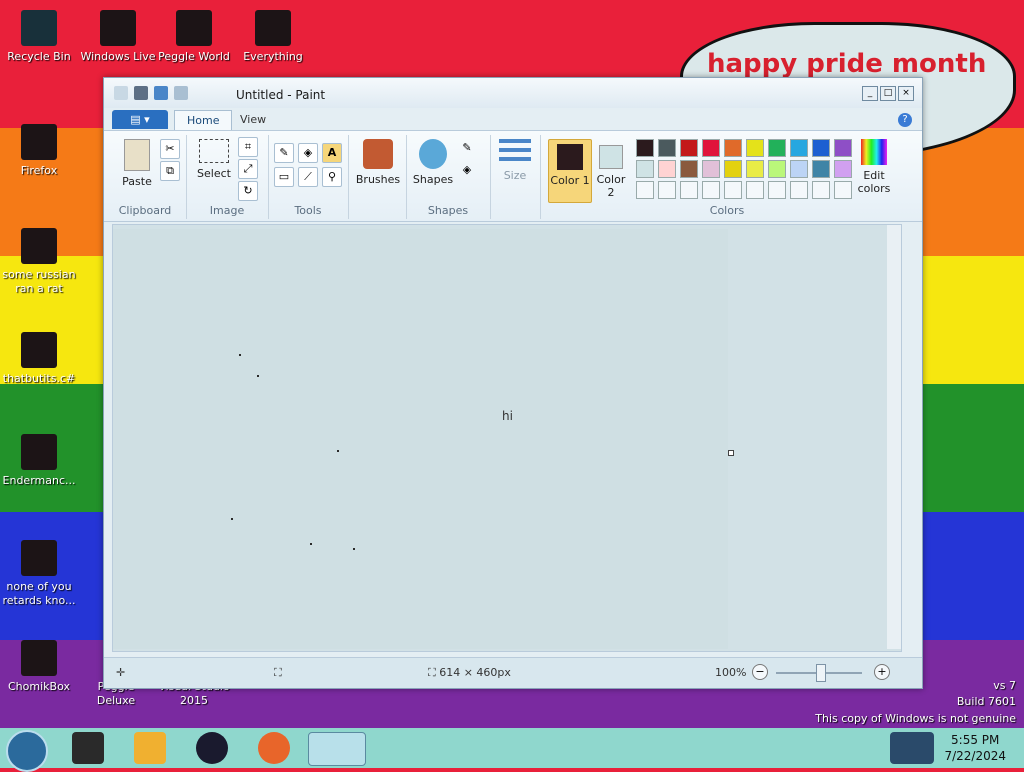  What do you see at coordinates (203, 120) in the screenshot?
I see `tab-home: Home` at bounding box center [203, 120].